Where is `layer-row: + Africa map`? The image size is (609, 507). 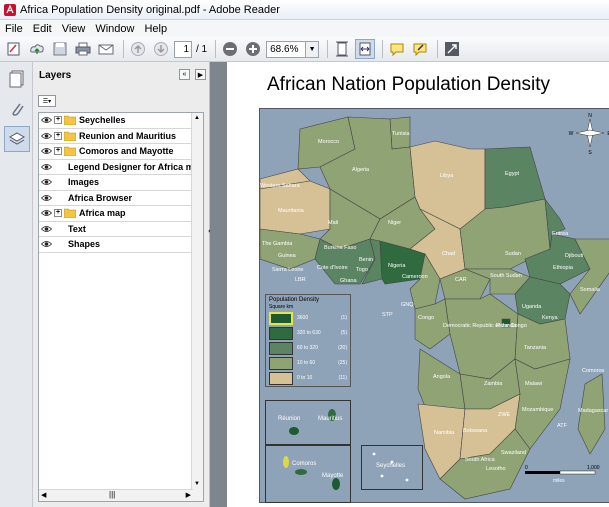 layer-row: + Africa map is located at coordinates (121, 214).